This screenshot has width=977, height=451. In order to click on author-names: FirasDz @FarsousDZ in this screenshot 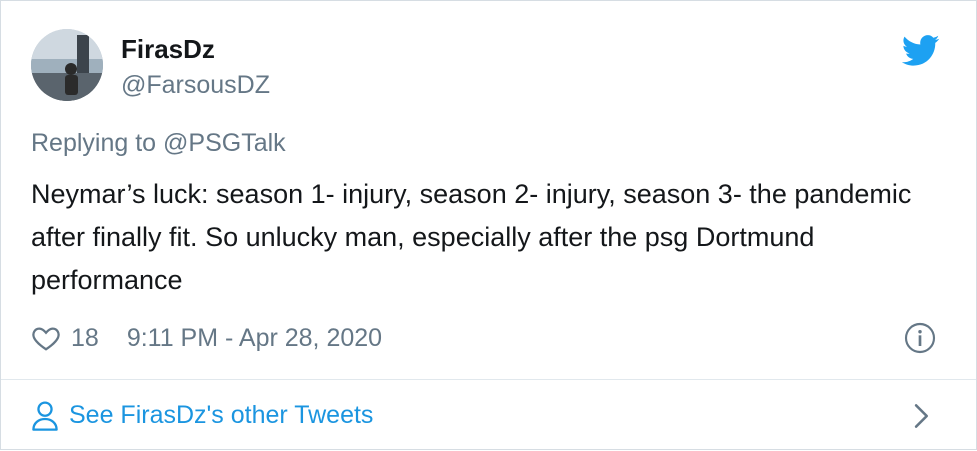, I will do `click(195, 67)`.